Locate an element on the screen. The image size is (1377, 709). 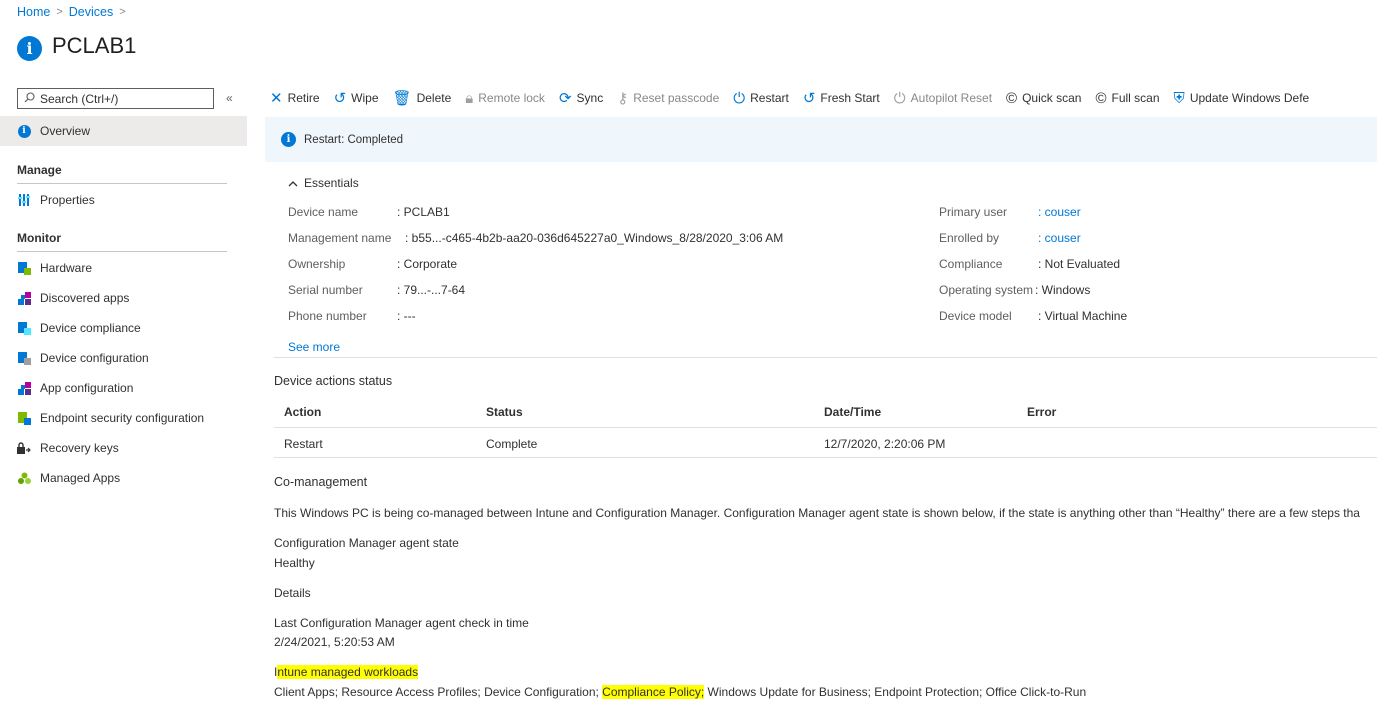
sidebar-item-label: Recovery keys is located at coordinates (79, 448).